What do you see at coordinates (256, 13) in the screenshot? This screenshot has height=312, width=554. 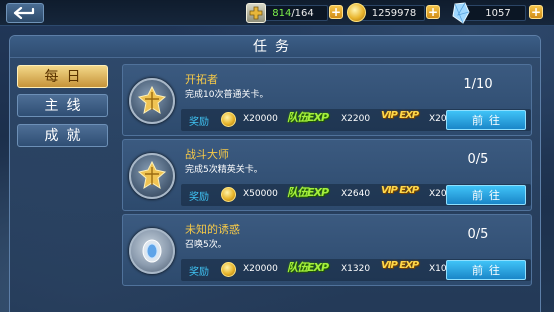 I see `stamina-cross-icon` at bounding box center [256, 13].